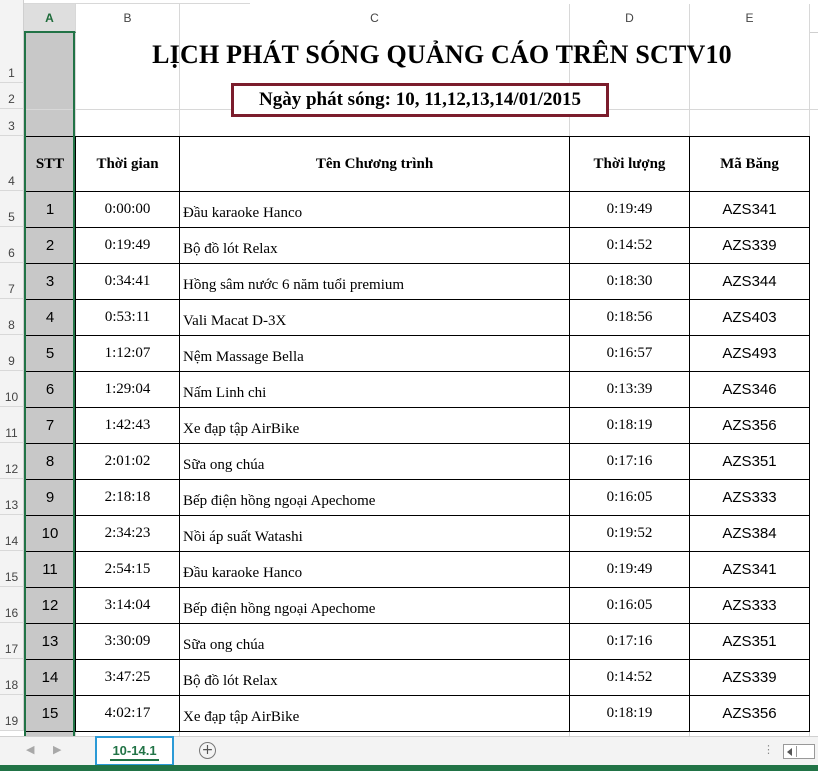 This screenshot has height=771, width=818. Describe the element at coordinates (12, 677) in the screenshot. I see `row-header-18: 18` at that location.